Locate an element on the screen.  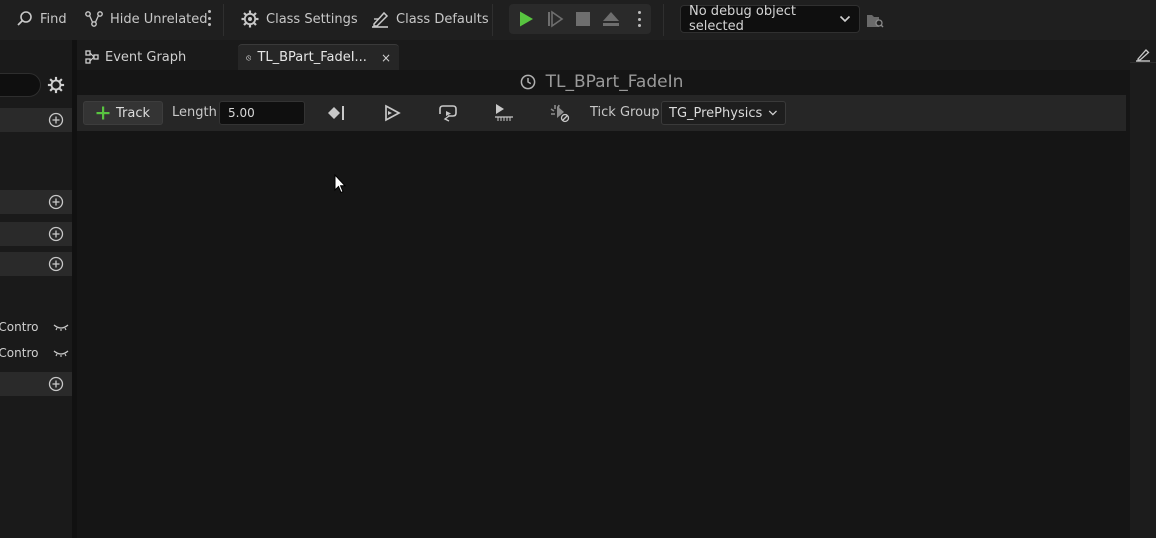
loop-icon is located at coordinates (448, 113).